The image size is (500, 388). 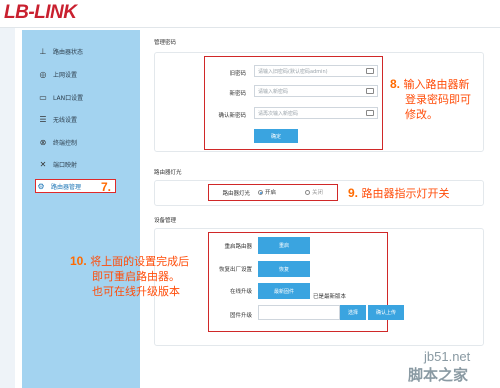 I want to click on watermark-name: 脚本之家, so click(x=438, y=375).